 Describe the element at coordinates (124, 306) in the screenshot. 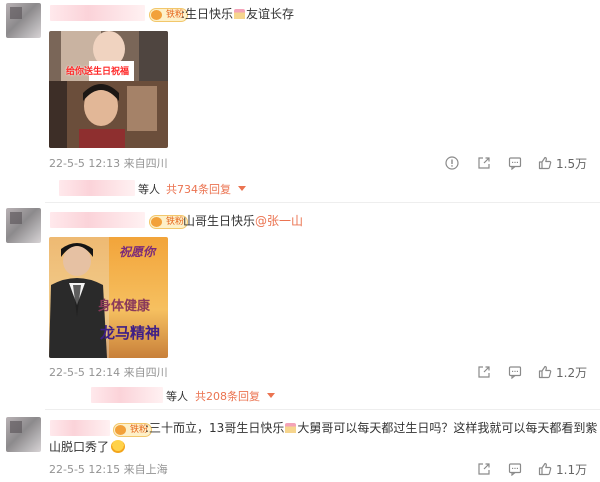

I see `card-line-2: 身体健康` at that location.